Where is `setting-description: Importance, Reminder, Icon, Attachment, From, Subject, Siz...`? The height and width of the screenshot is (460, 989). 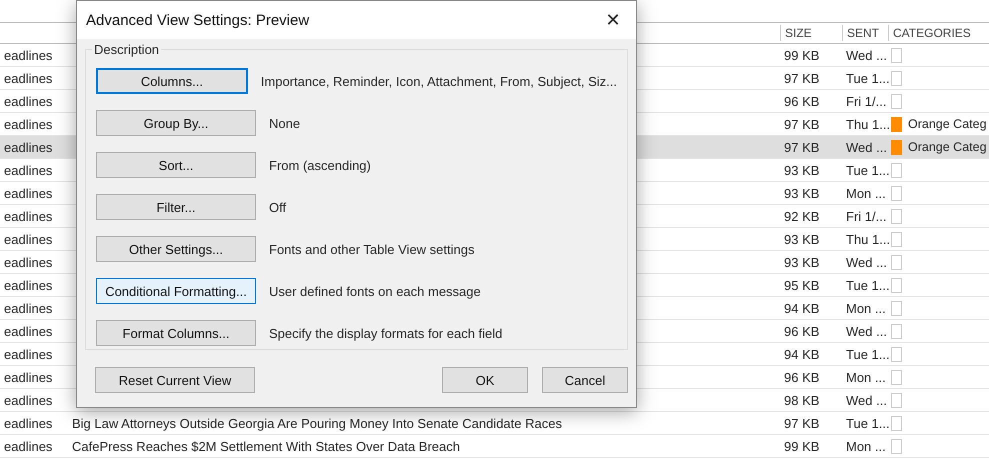
setting-description: Importance, Reminder, Icon, Attachment, From, Subject, Siz... is located at coordinates (438, 81).